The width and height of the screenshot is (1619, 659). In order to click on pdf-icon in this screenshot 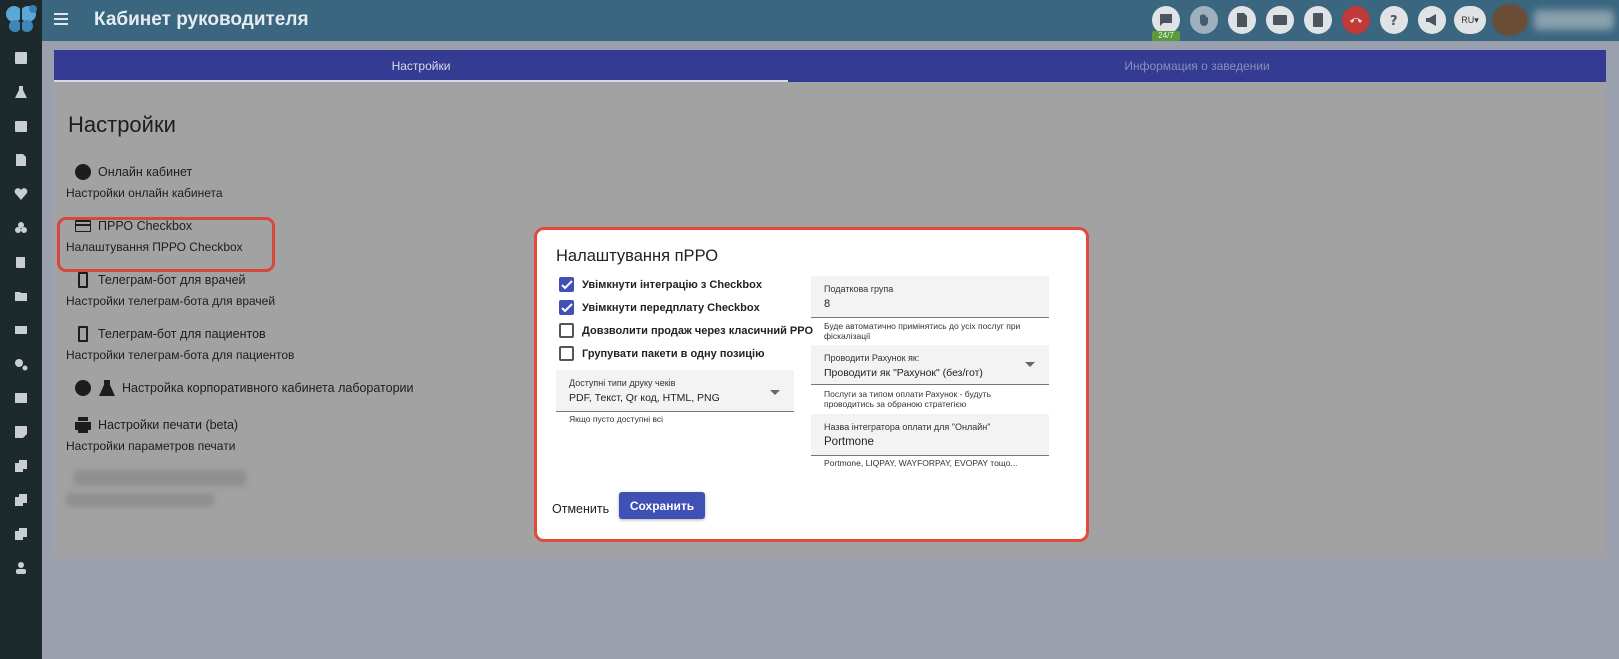, I will do `click(1242, 20)`.